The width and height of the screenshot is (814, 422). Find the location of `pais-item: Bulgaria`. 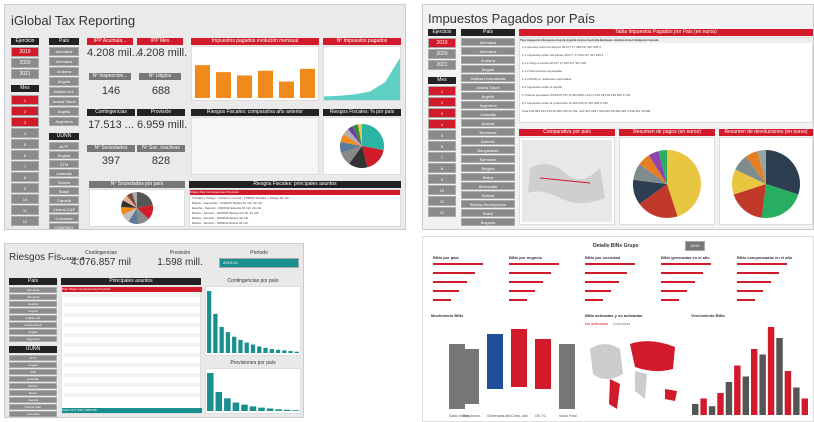

pais-item: Bulgaria is located at coordinates (488, 222).